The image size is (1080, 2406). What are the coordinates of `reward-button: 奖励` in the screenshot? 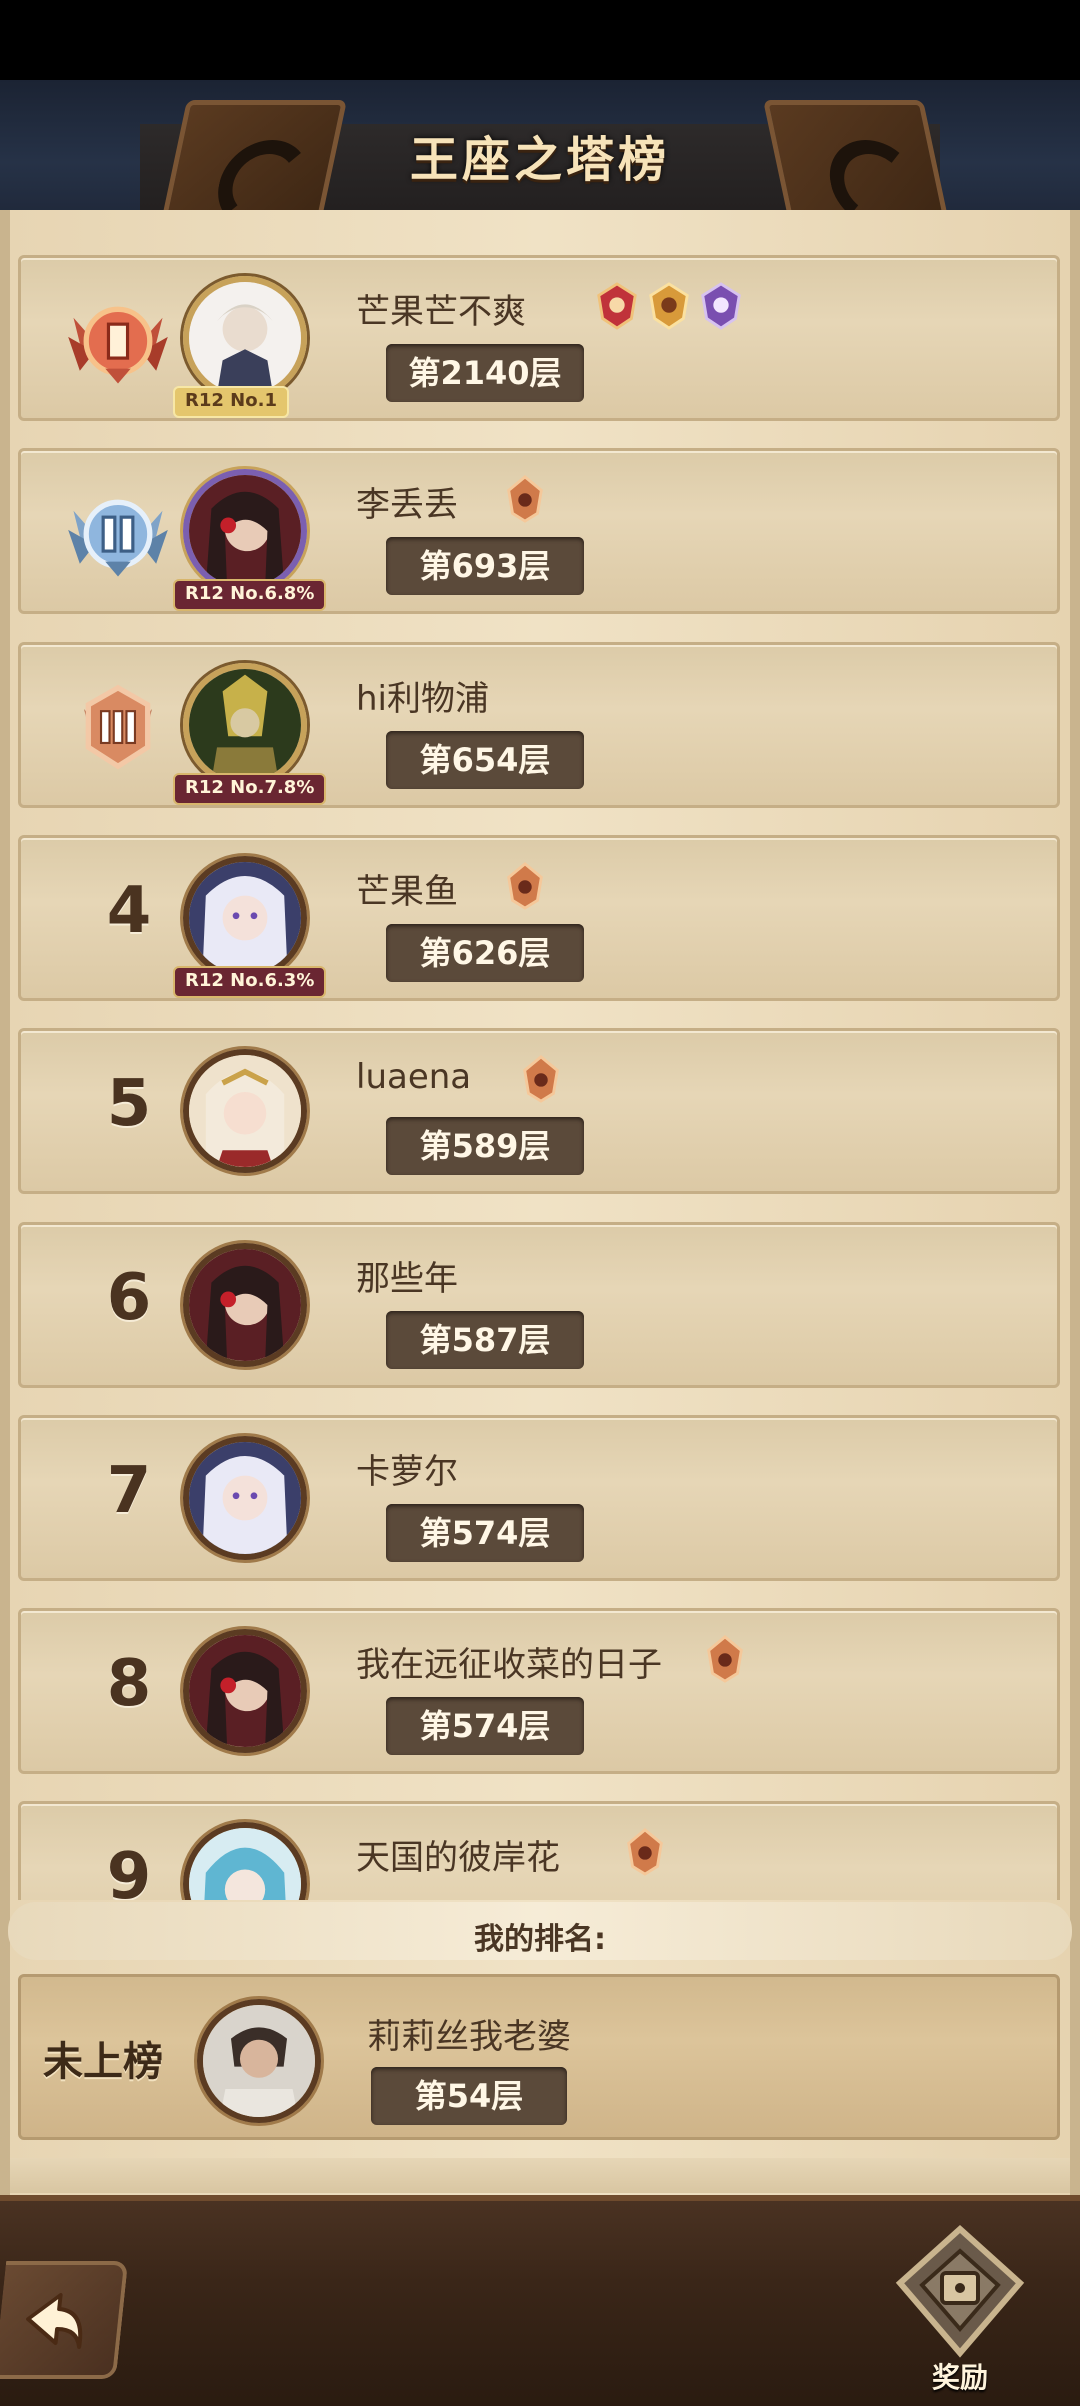 It's located at (960, 2308).